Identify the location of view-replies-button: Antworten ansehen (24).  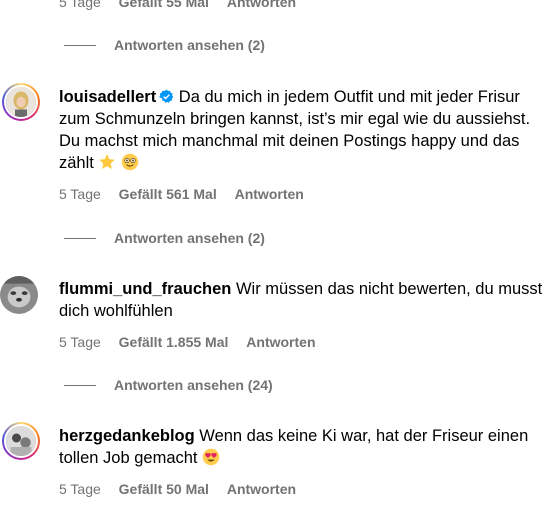
(168, 385).